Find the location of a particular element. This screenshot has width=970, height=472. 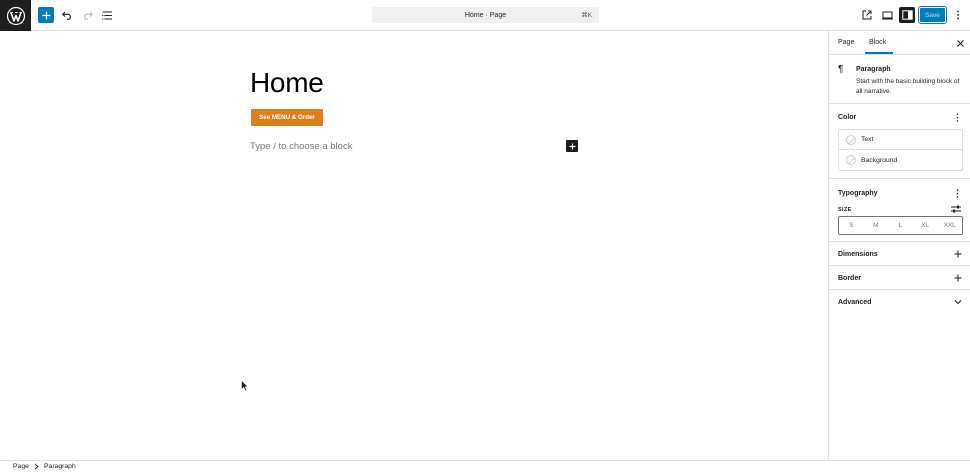

block-inserter-button is located at coordinates (46, 15).